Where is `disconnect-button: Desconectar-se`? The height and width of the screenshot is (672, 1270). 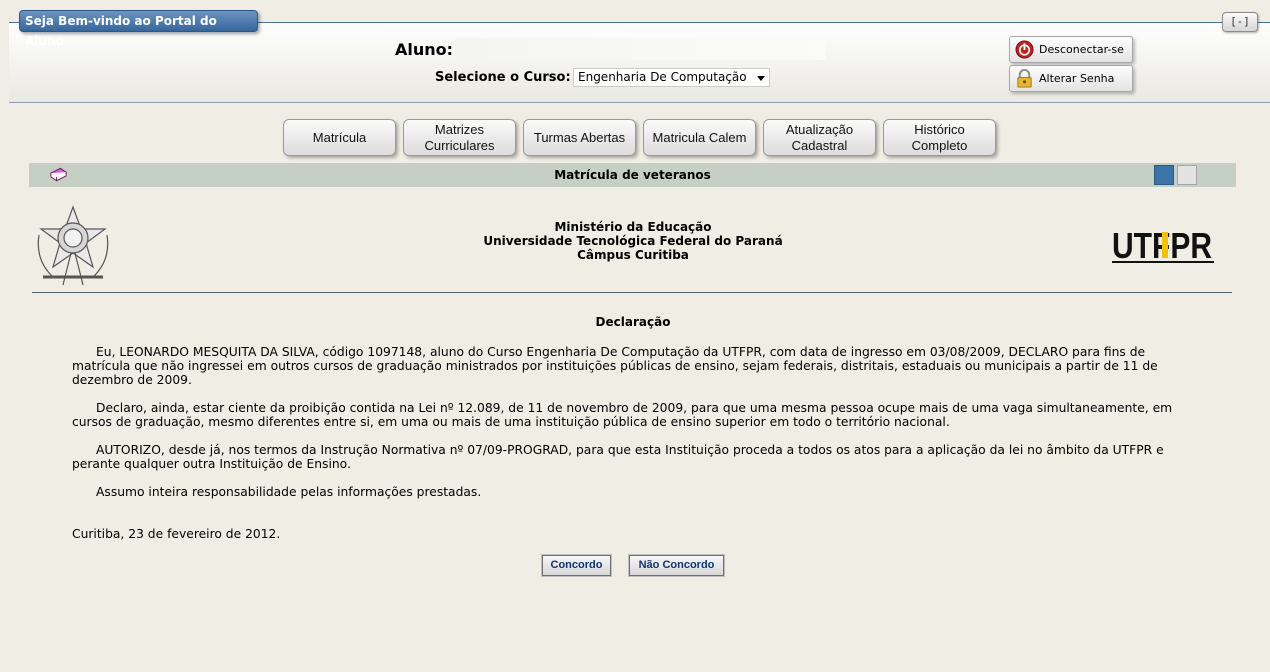
disconnect-button: Desconectar-se is located at coordinates (1071, 49).